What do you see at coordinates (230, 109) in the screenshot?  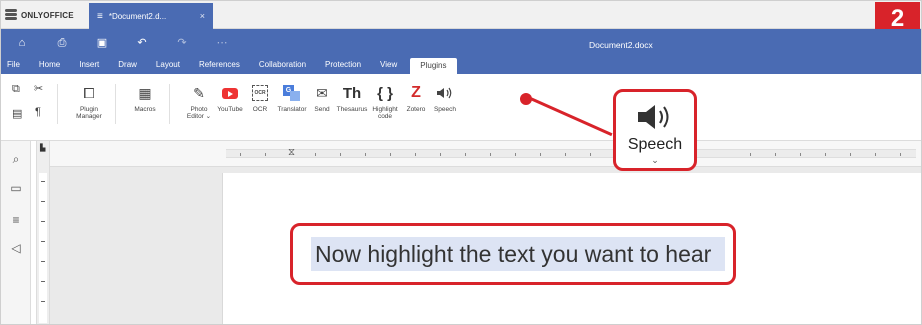 I see `youtube-label: YouTube` at bounding box center [230, 109].